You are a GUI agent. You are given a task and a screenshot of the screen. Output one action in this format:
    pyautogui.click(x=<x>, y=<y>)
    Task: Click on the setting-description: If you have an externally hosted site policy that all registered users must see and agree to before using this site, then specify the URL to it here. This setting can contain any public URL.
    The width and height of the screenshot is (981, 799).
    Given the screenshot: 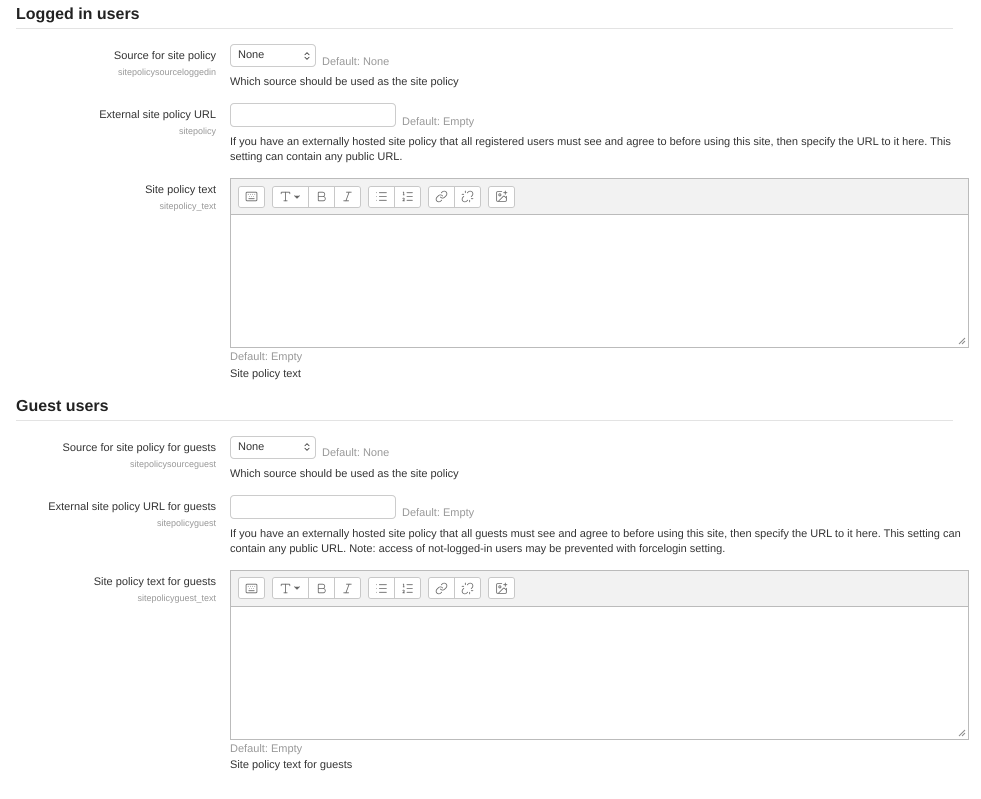 What is the action you would take?
    pyautogui.click(x=591, y=150)
    